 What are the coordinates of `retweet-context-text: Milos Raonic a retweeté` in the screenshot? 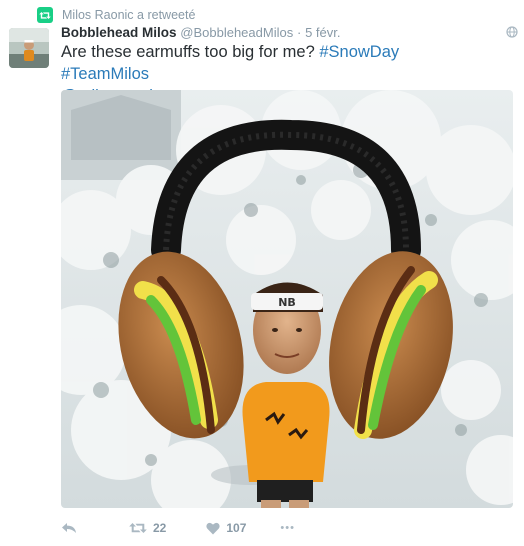 It's located at (128, 15).